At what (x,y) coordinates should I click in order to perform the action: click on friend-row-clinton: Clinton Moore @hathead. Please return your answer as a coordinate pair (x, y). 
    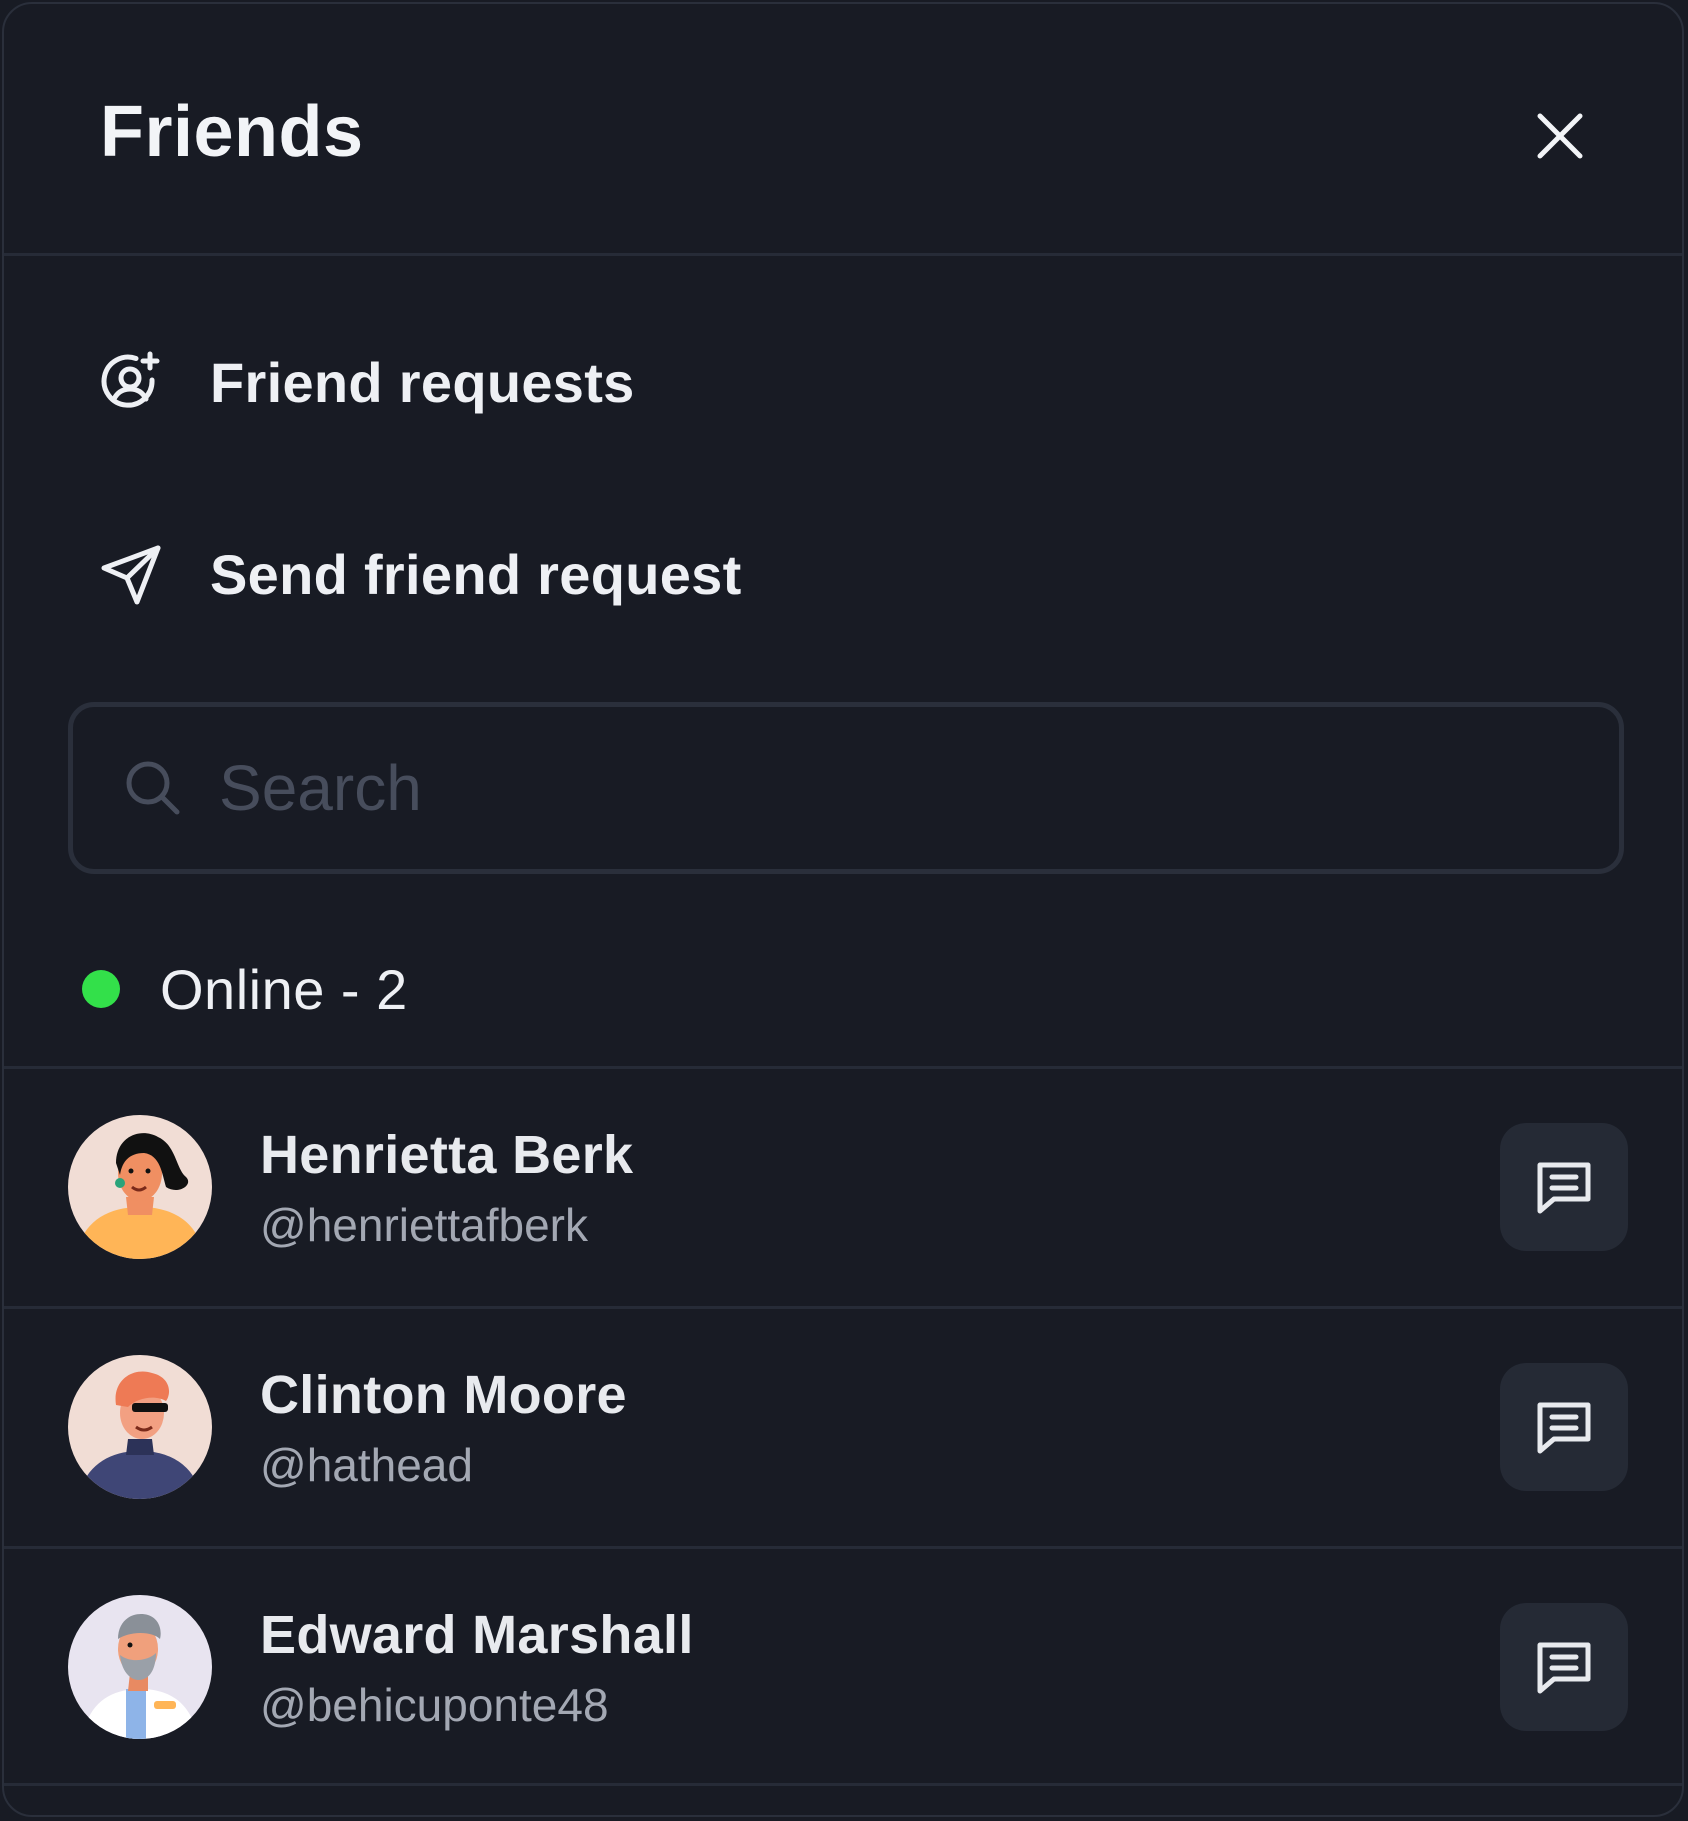
    Looking at the image, I should click on (843, 1426).